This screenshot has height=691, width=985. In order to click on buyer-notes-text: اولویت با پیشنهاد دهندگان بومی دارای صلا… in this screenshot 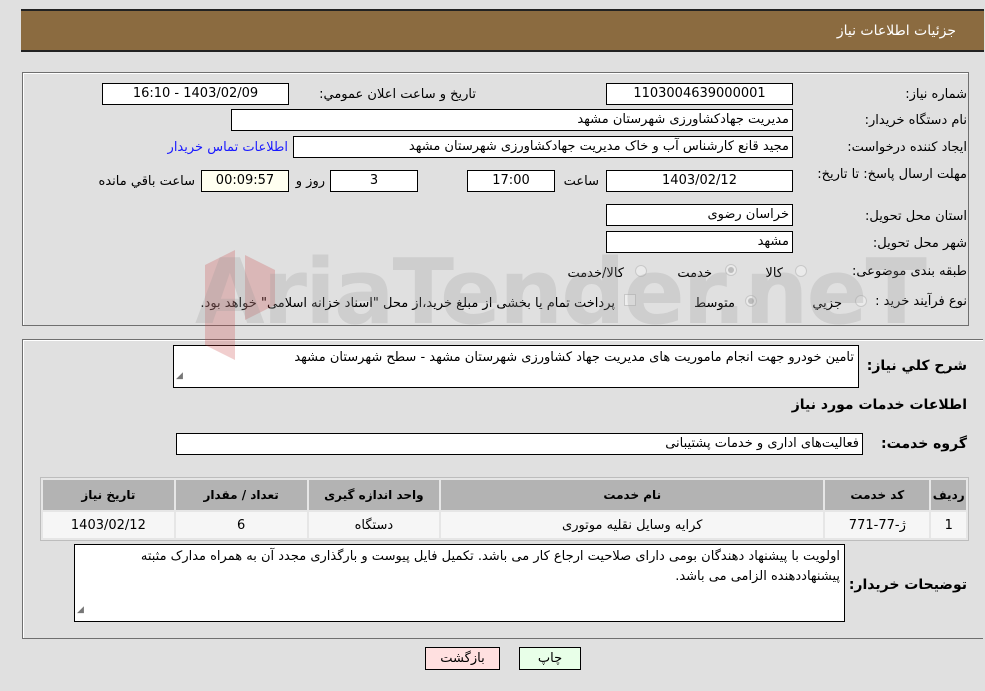, I will do `click(490, 566)`.